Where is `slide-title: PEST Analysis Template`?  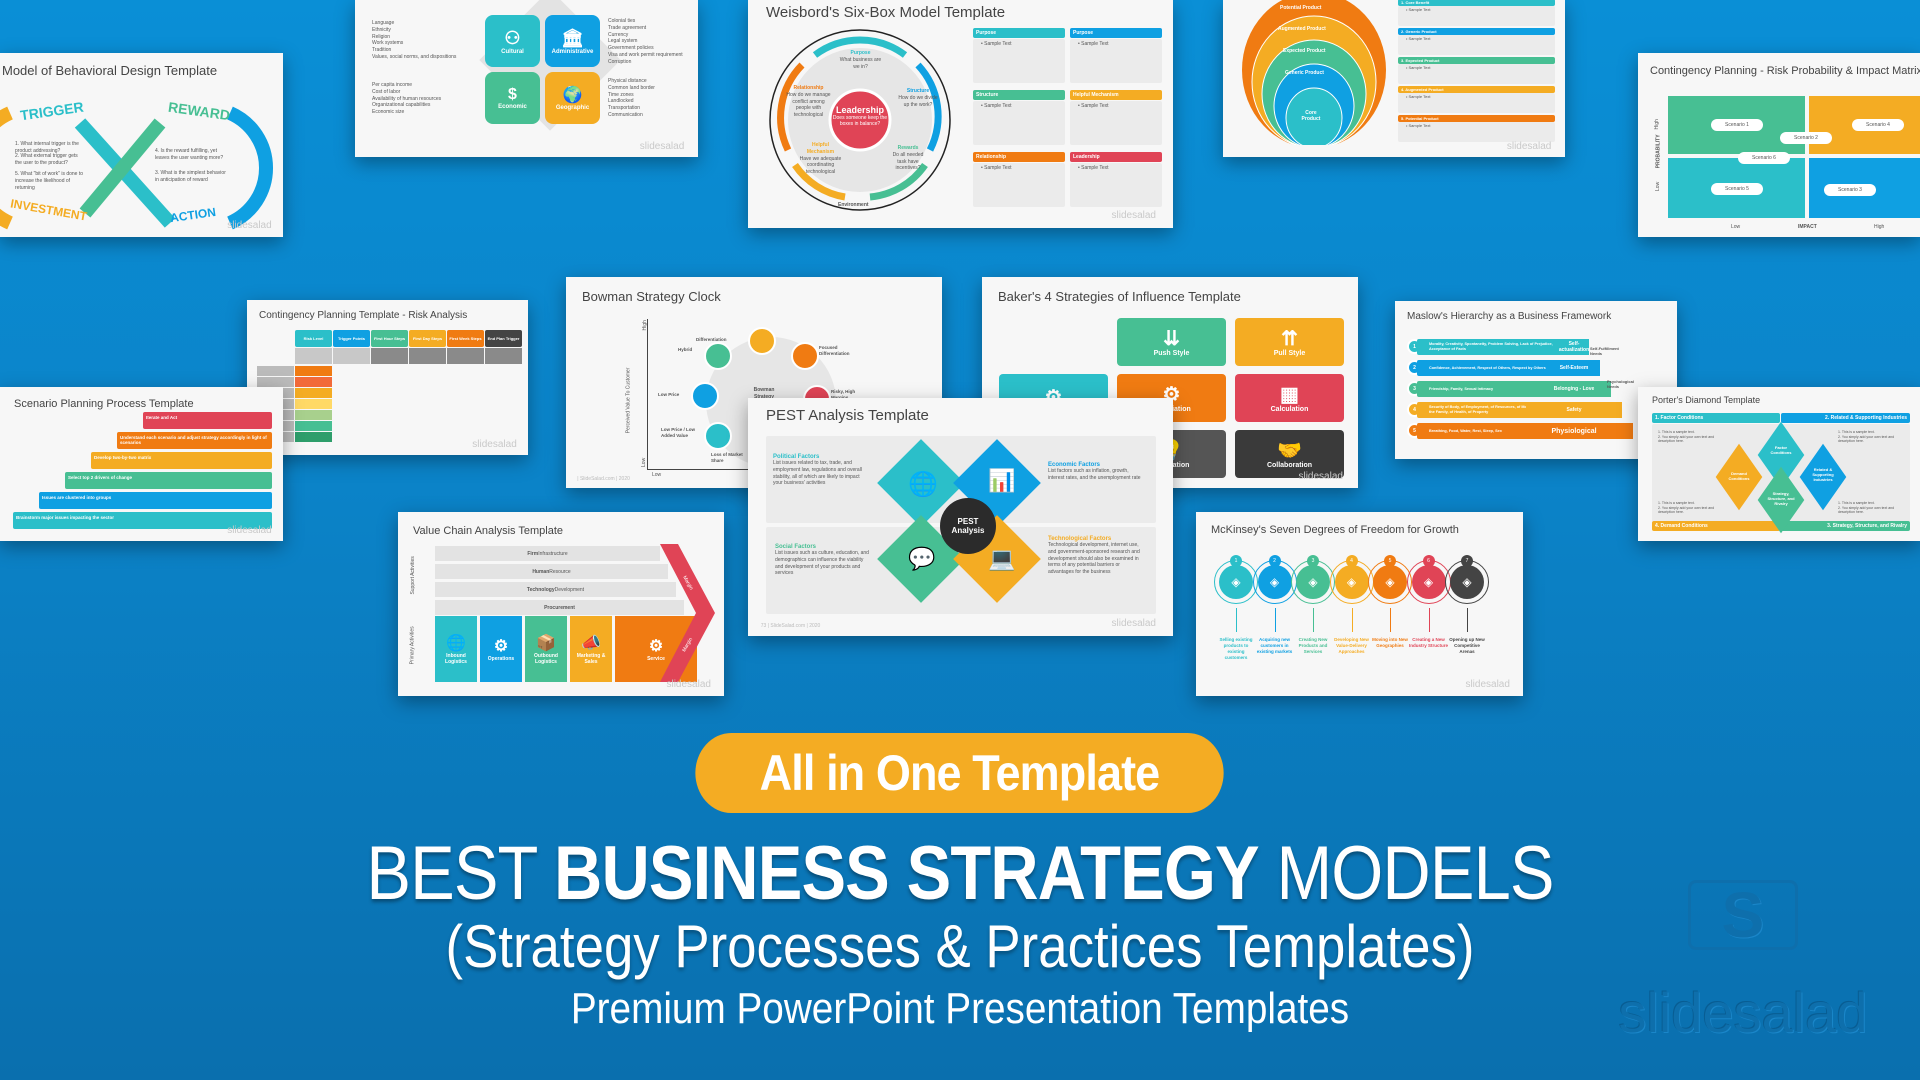
slide-title: PEST Analysis Template is located at coordinates (847, 415).